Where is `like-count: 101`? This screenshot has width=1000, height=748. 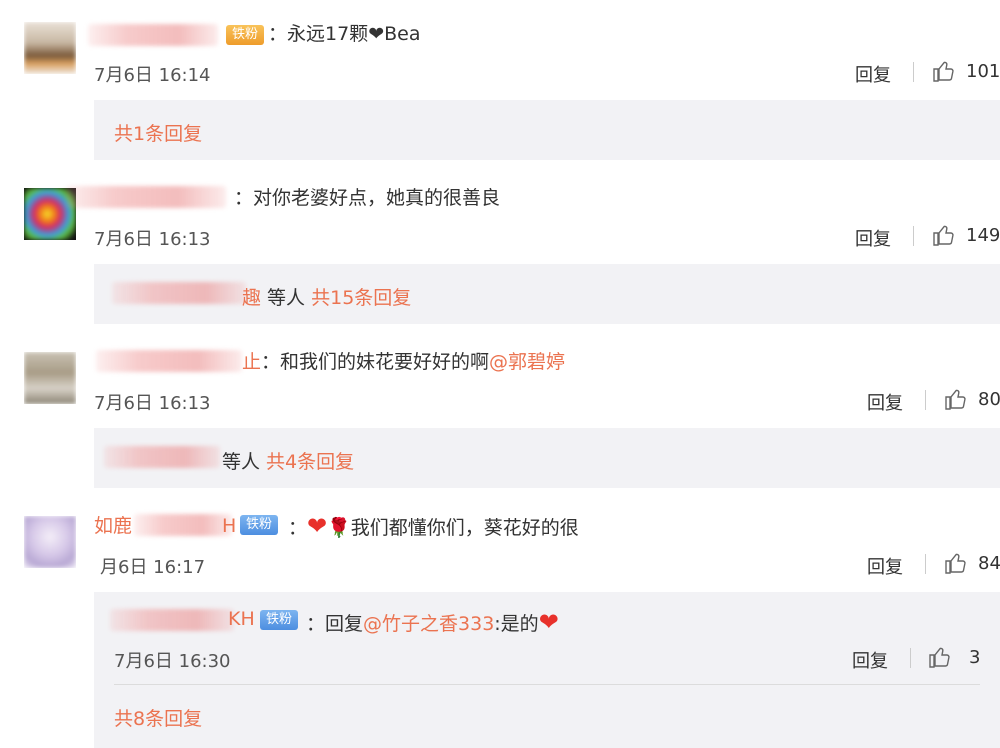
like-count: 101 is located at coordinates (983, 71).